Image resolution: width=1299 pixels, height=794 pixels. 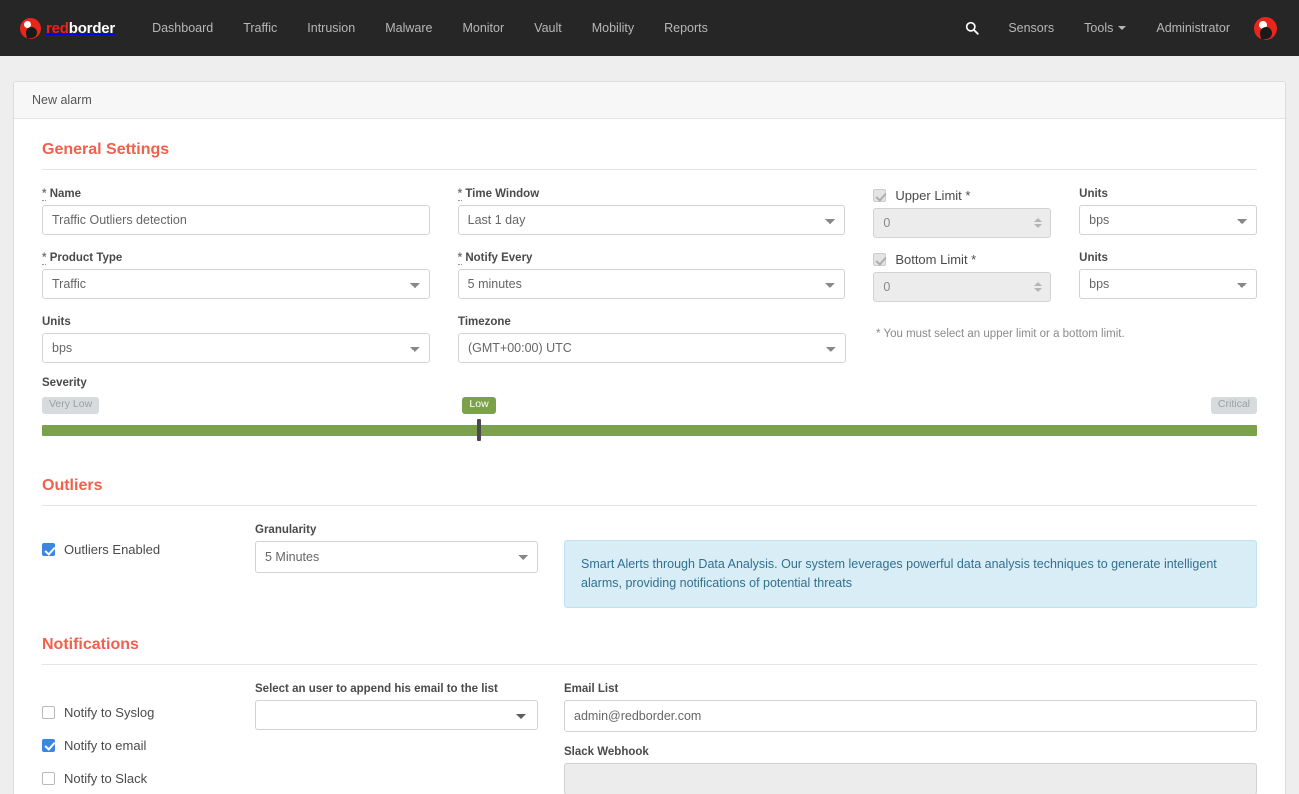 I want to click on nav-item-dashboard: Dashboard, so click(x=182, y=28).